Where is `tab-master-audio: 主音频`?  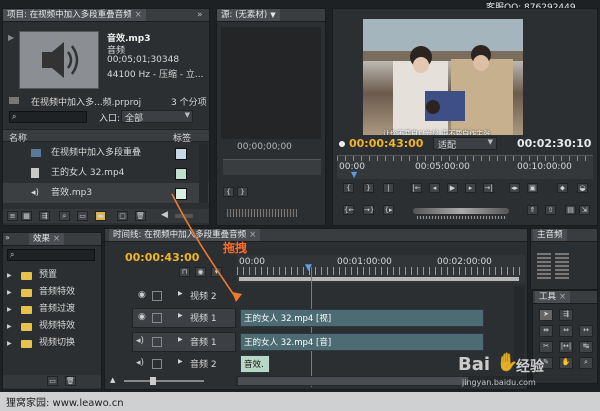 tab-master-audio: 主音频 is located at coordinates (550, 235).